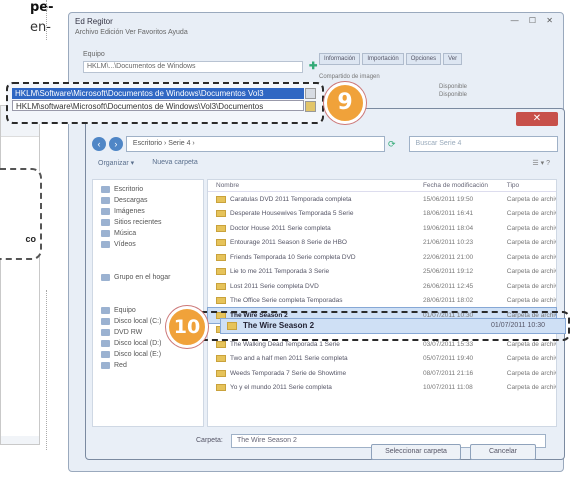 The image size is (570, 484). I want to click on select-folder-button: Seleccionar carpeta, so click(416, 452).